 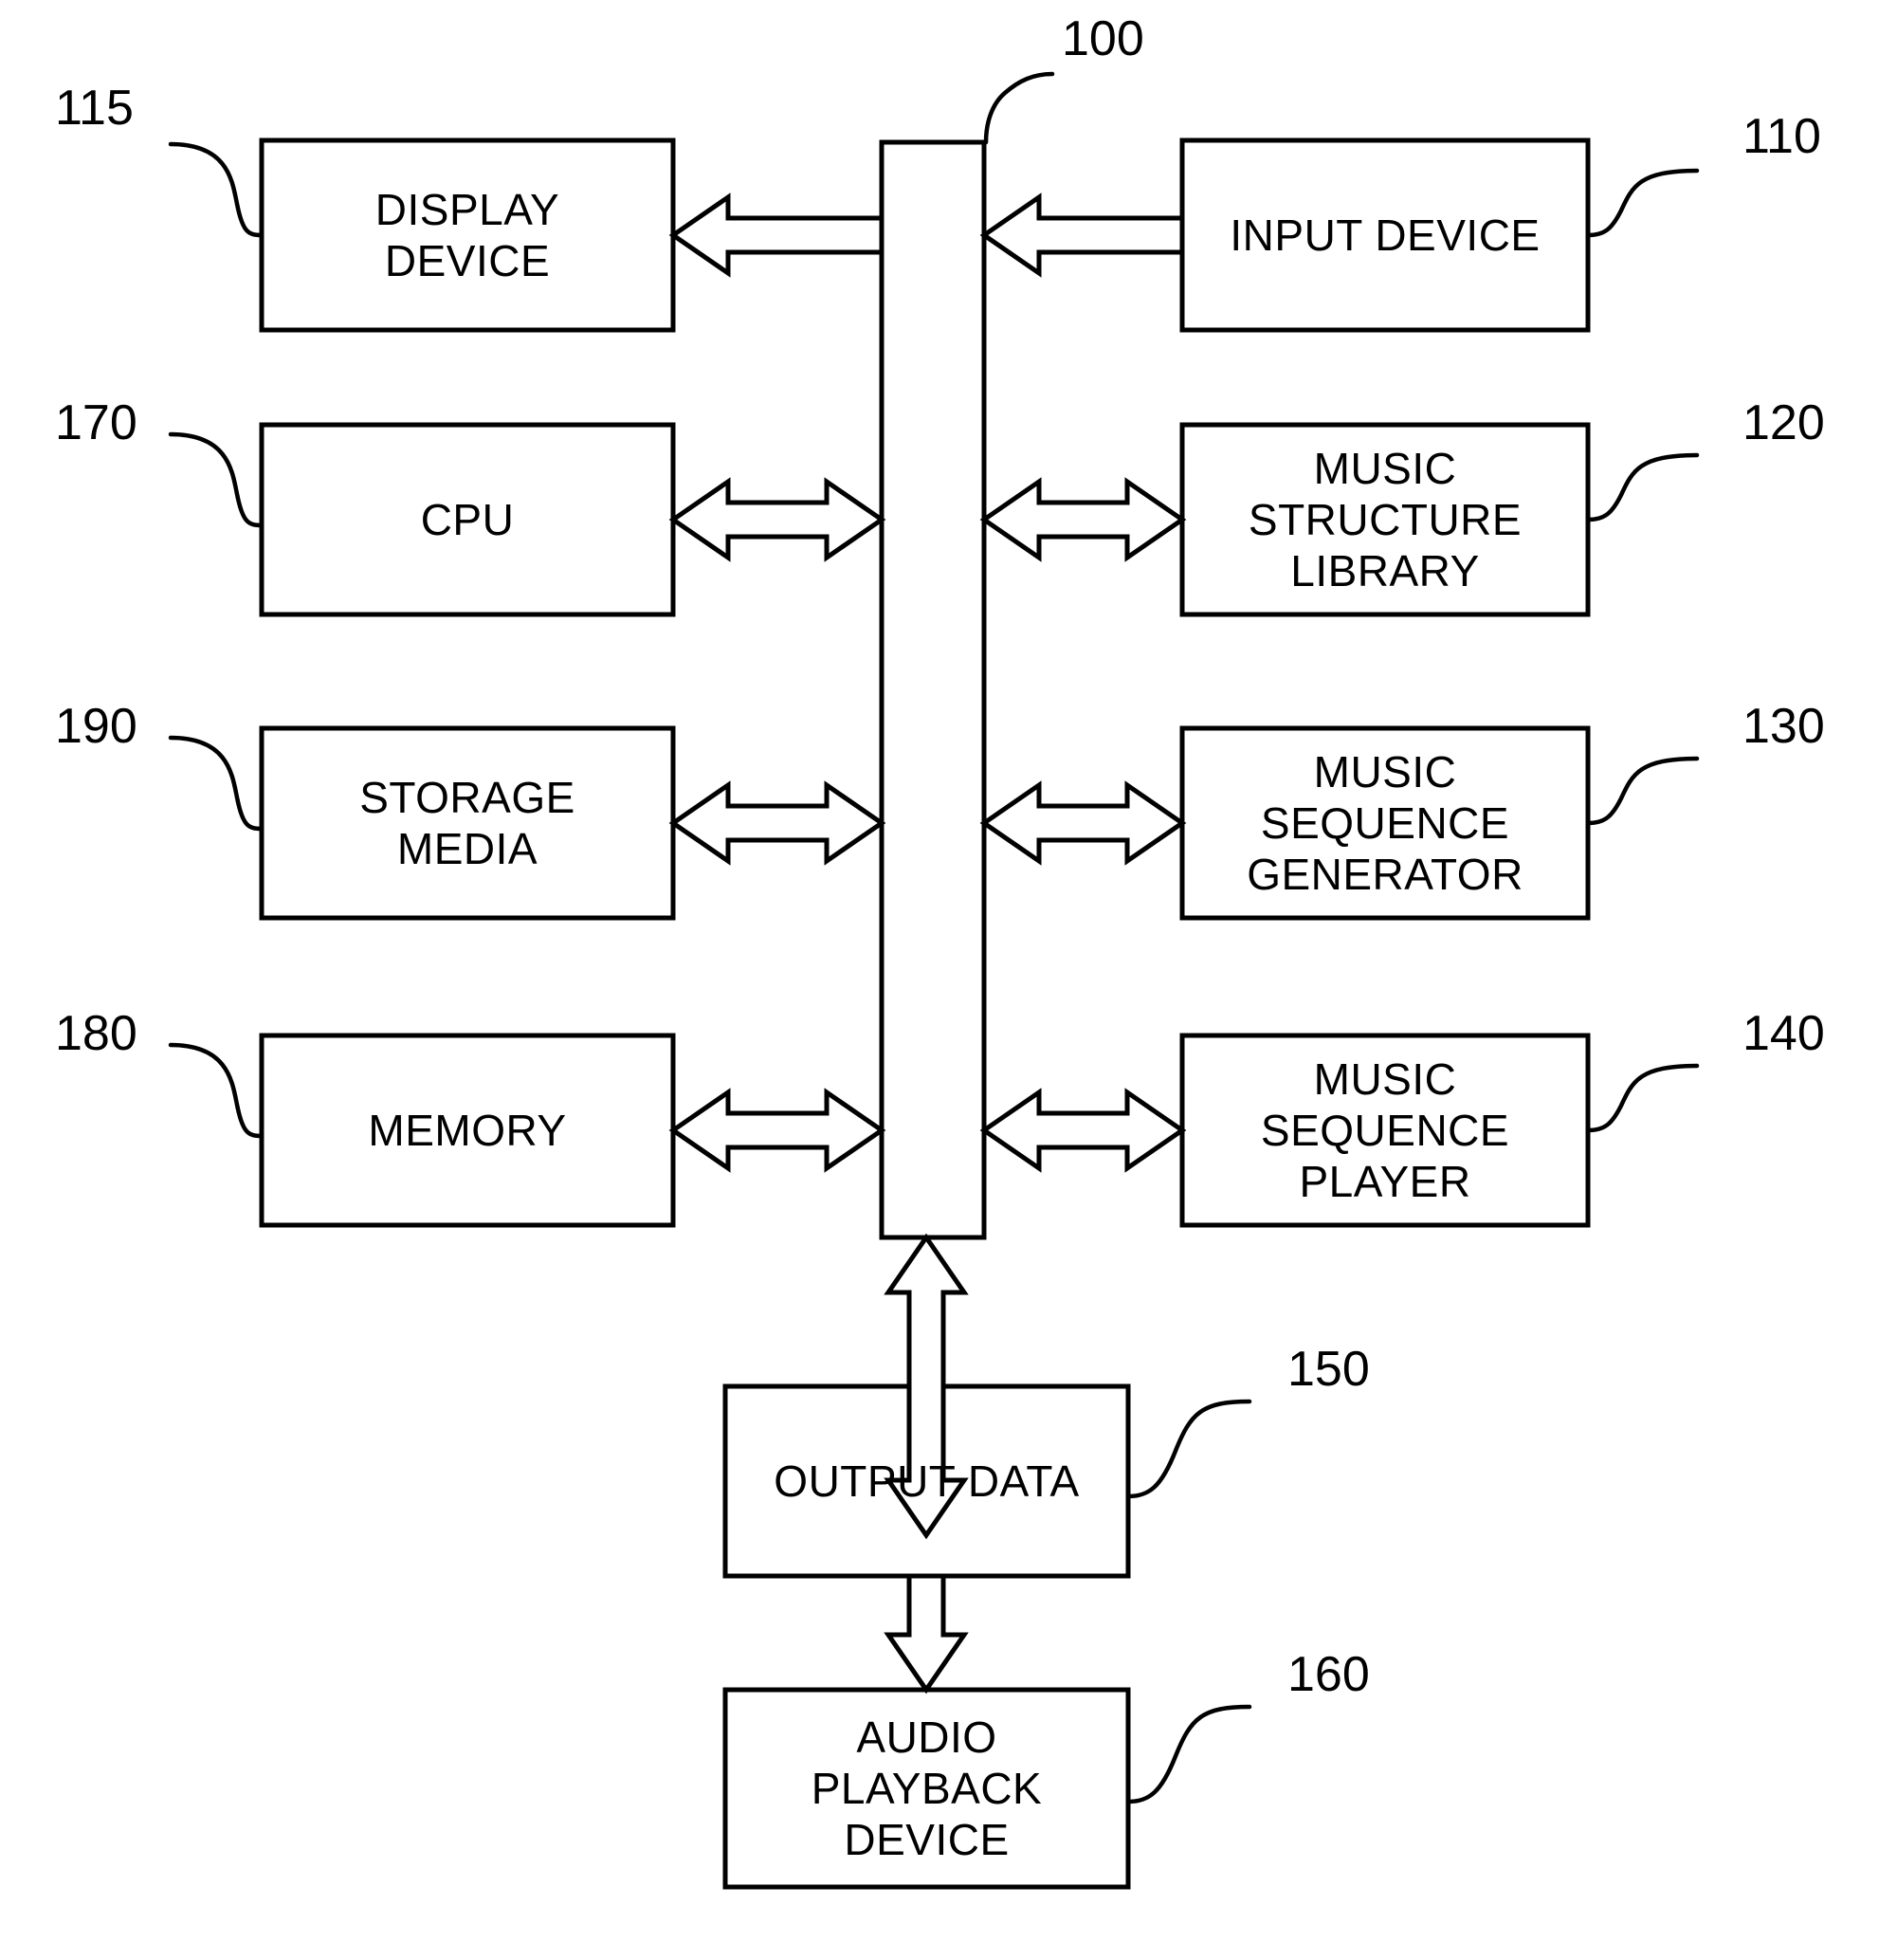 I want to click on reference-number-190: 190, so click(x=96, y=726).